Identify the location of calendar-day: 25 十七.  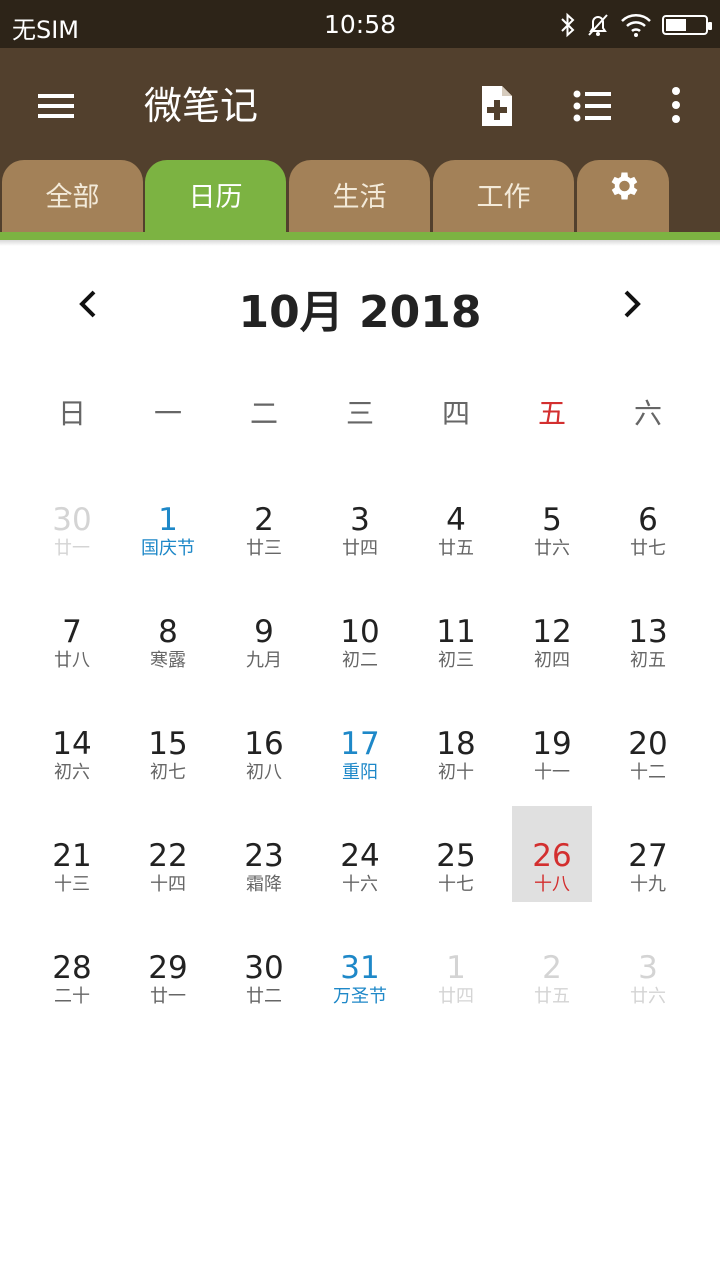
(456, 854).